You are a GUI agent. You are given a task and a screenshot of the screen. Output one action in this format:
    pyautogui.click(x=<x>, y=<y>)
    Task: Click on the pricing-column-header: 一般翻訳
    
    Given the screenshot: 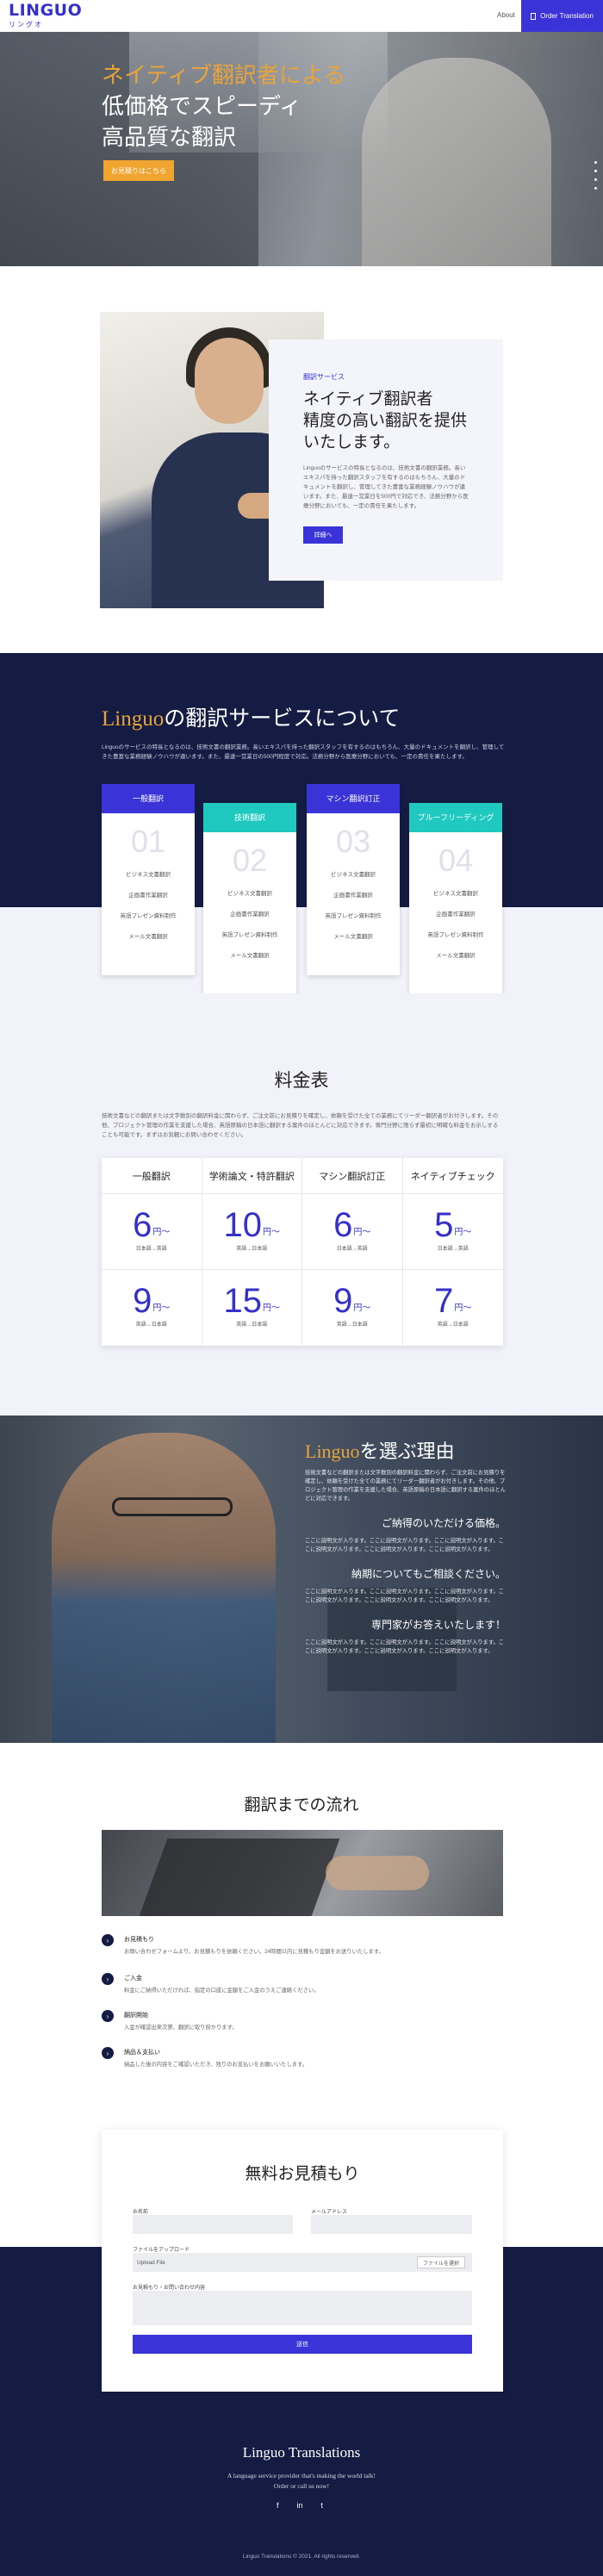 What is the action you would take?
    pyautogui.click(x=152, y=1176)
    